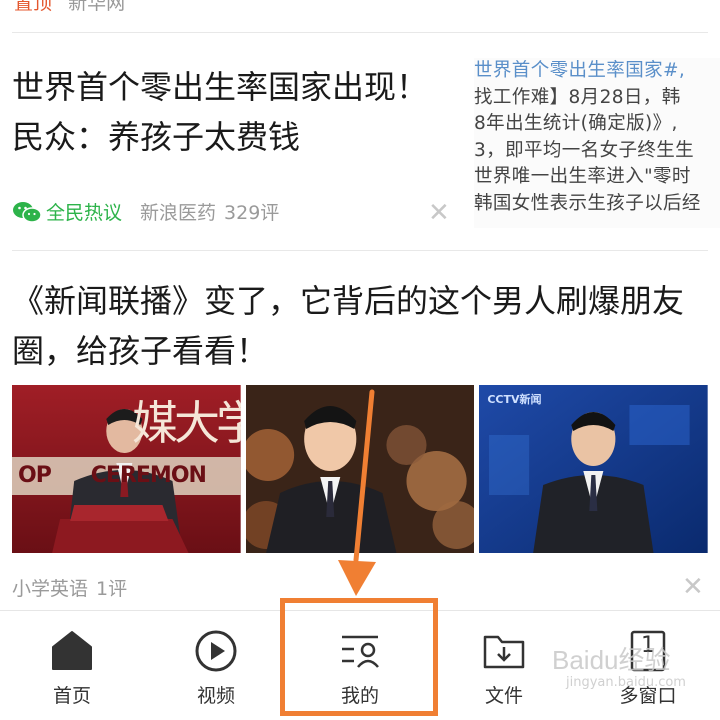  What do you see at coordinates (72, 651) in the screenshot?
I see `home-icon` at bounding box center [72, 651].